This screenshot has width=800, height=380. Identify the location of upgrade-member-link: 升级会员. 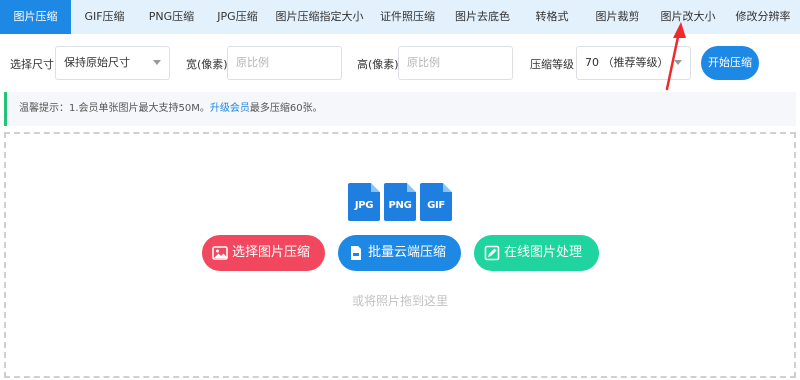
(230, 108).